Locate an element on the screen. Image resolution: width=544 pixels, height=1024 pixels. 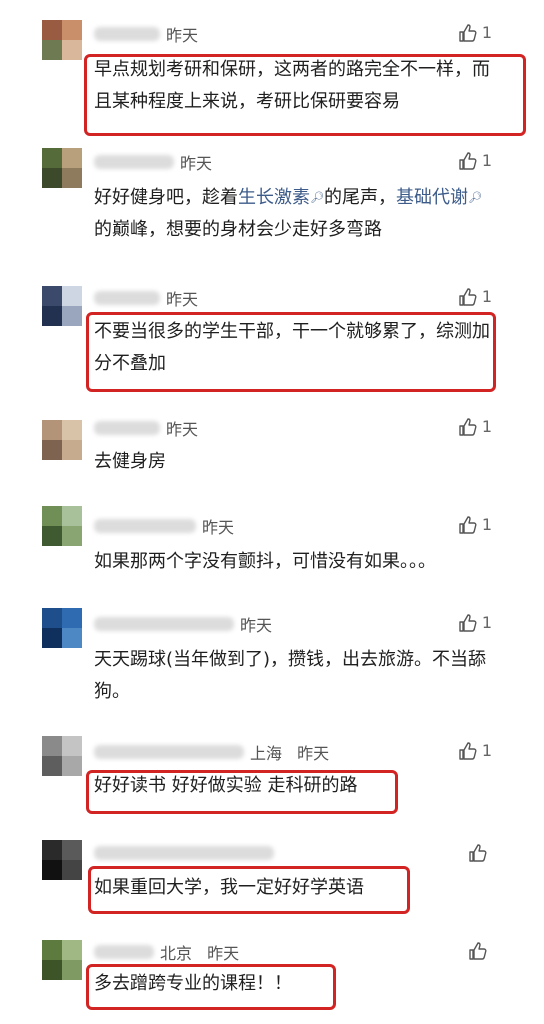
comment-text: 去健身房 is located at coordinates (130, 461).